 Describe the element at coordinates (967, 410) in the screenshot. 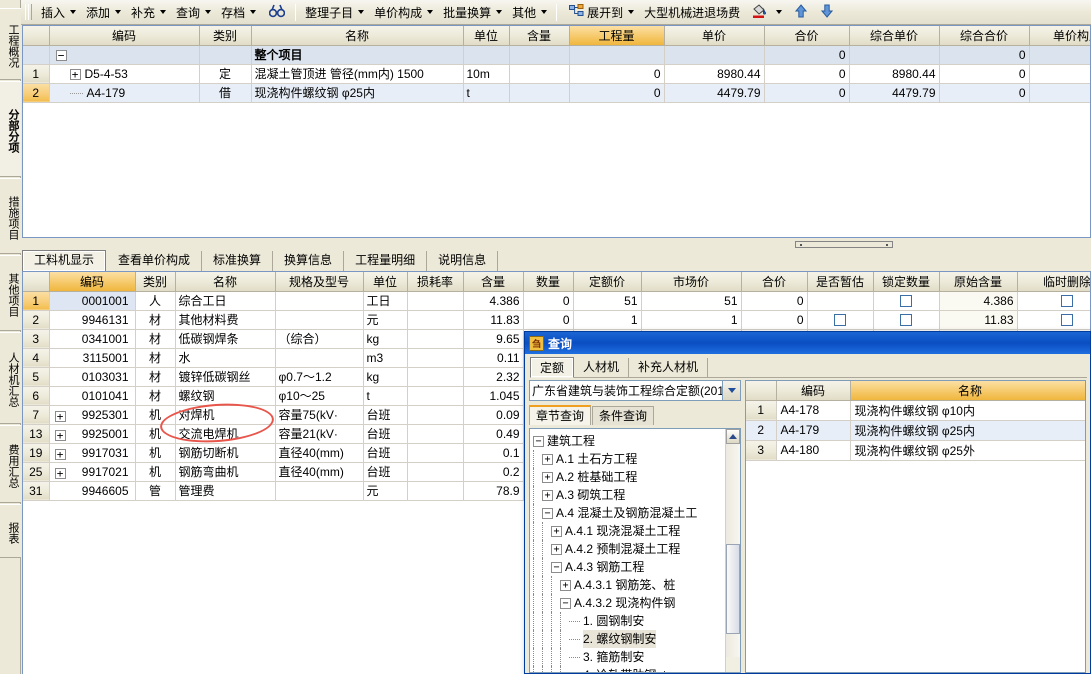

I see `dialog-cell-name: 现浇构件螺纹钢 φ10内` at that location.